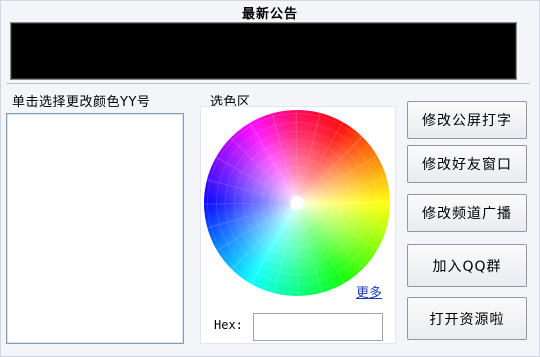 The image size is (540, 357). Describe the element at coordinates (318, 327) in the screenshot. I see `hex-input` at that location.